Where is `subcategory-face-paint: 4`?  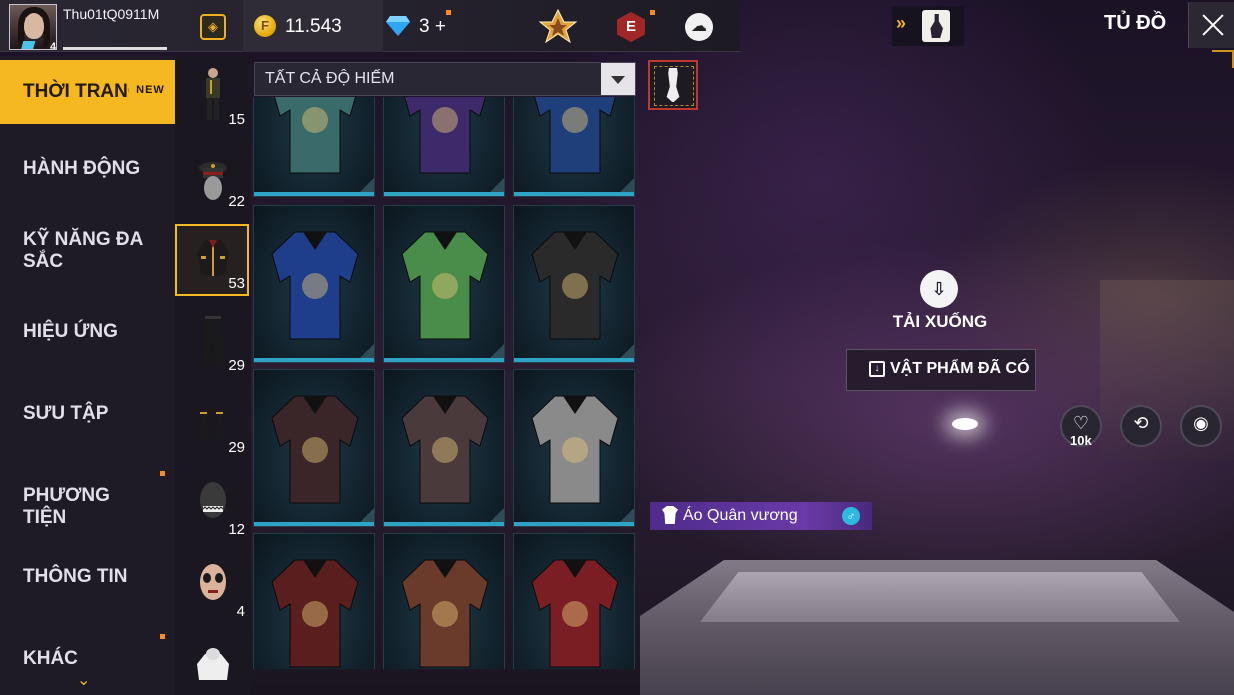
subcategory-face-paint: 4 is located at coordinates (212, 588).